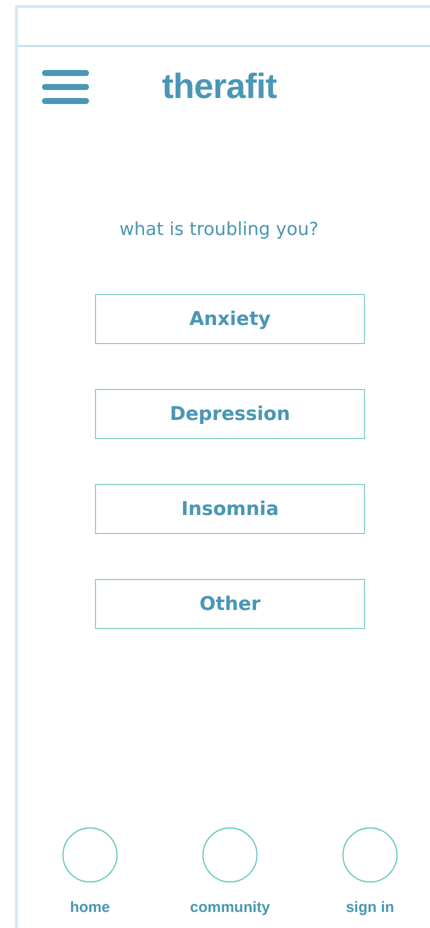  Describe the element at coordinates (230, 414) in the screenshot. I see `option-button: Depression` at that location.